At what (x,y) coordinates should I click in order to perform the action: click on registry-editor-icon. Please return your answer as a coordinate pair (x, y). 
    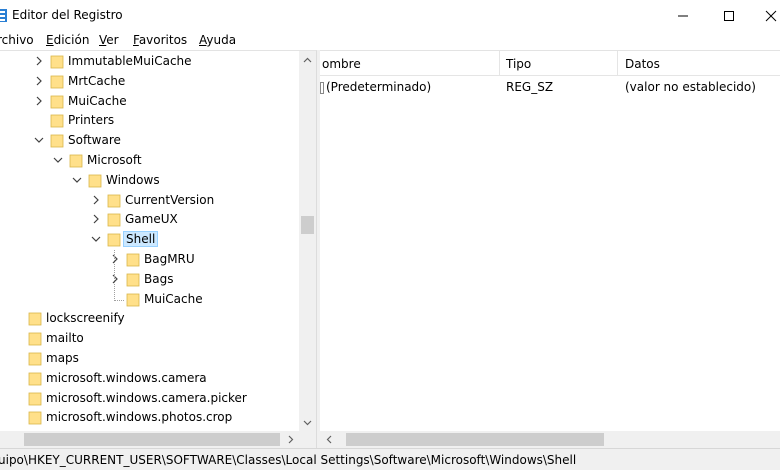
    Looking at the image, I should click on (3, 15).